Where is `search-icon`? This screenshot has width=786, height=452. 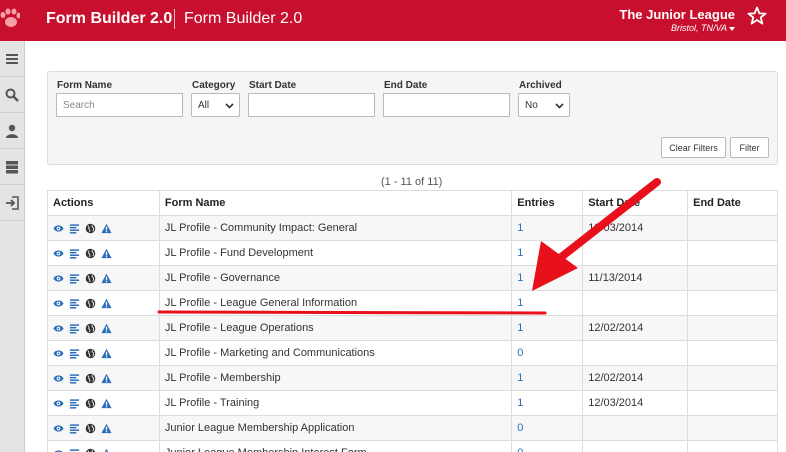
search-icon is located at coordinates (12, 95).